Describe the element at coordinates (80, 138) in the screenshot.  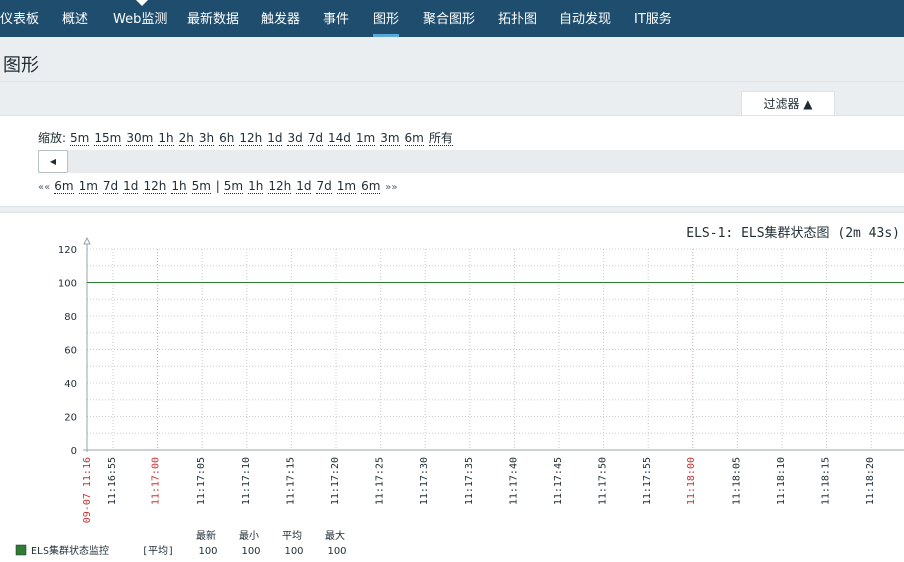
I see `zoom-option-0: 5m` at that location.